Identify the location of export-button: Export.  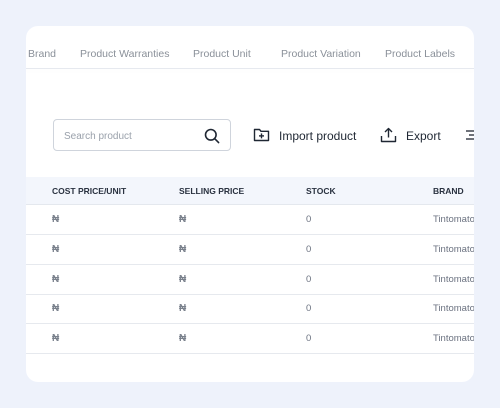
(410, 136).